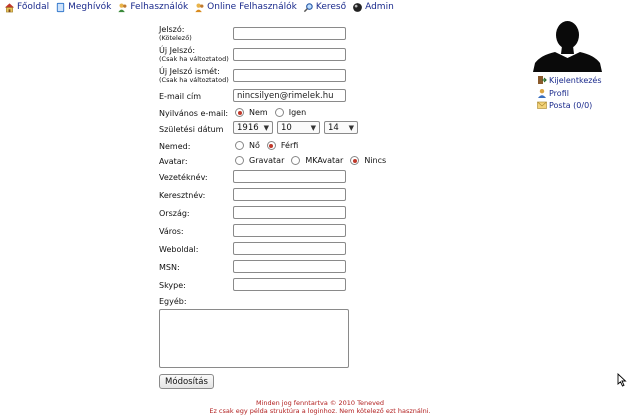 The height and width of the screenshot is (418, 640). Describe the element at coordinates (375, 160) in the screenshot. I see `avatar-none-label: Nincs` at that location.